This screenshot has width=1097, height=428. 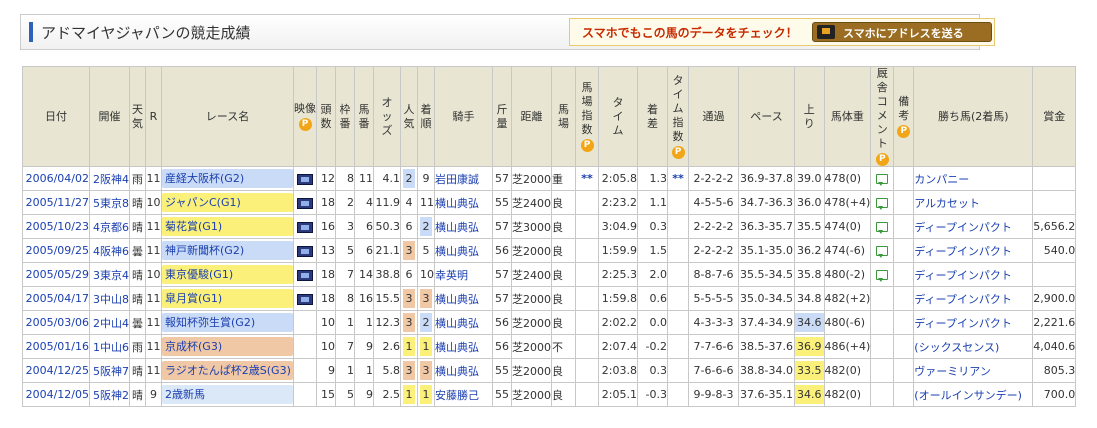 I want to click on race-name-link: 東京優駿(G1), so click(x=227, y=274).